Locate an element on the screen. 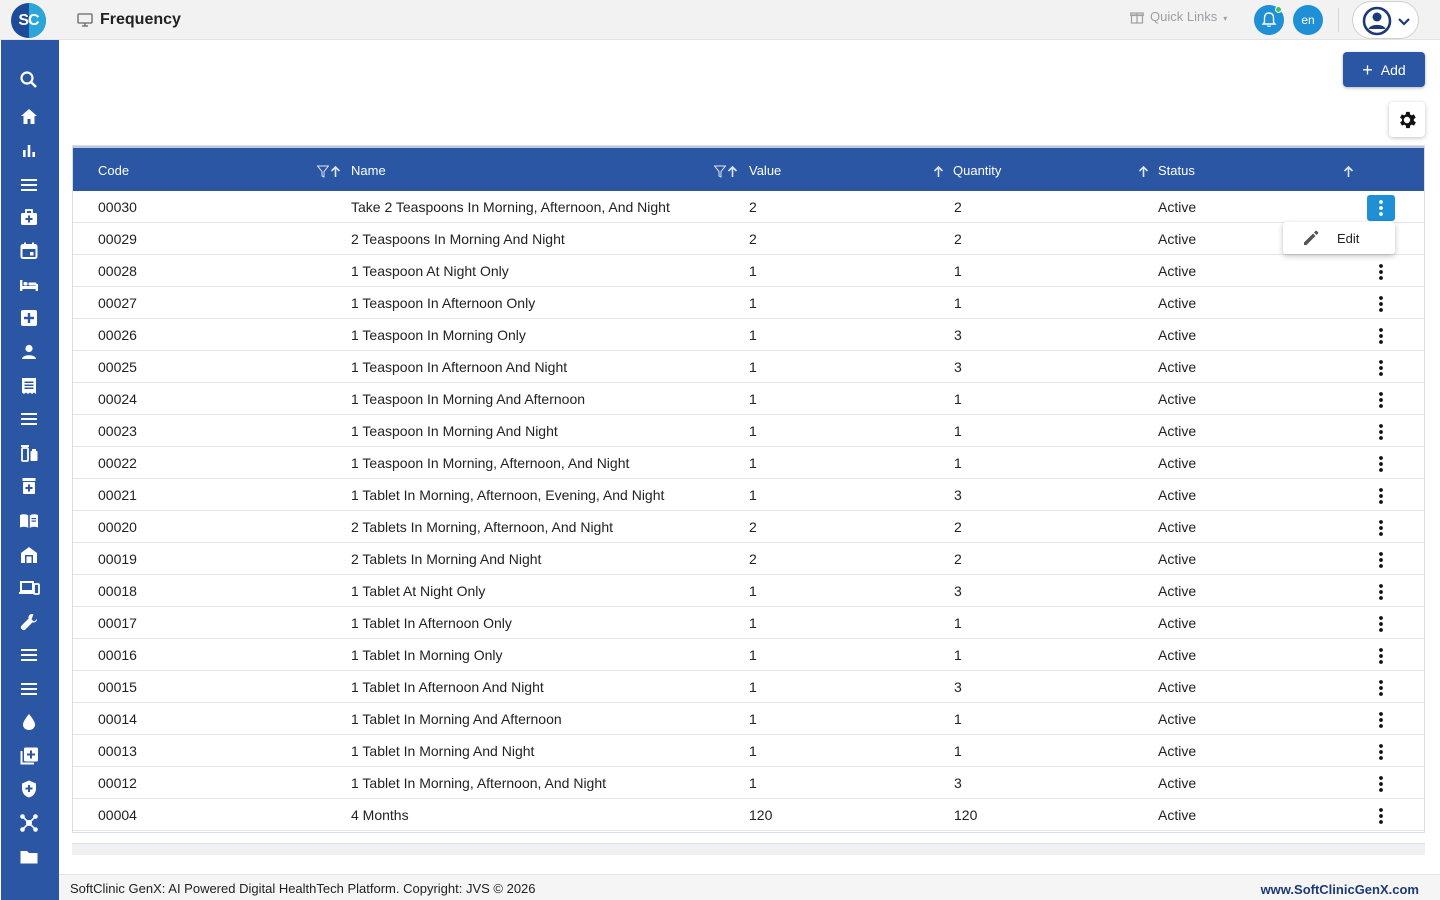  table-settings-button is located at coordinates (1407, 119).